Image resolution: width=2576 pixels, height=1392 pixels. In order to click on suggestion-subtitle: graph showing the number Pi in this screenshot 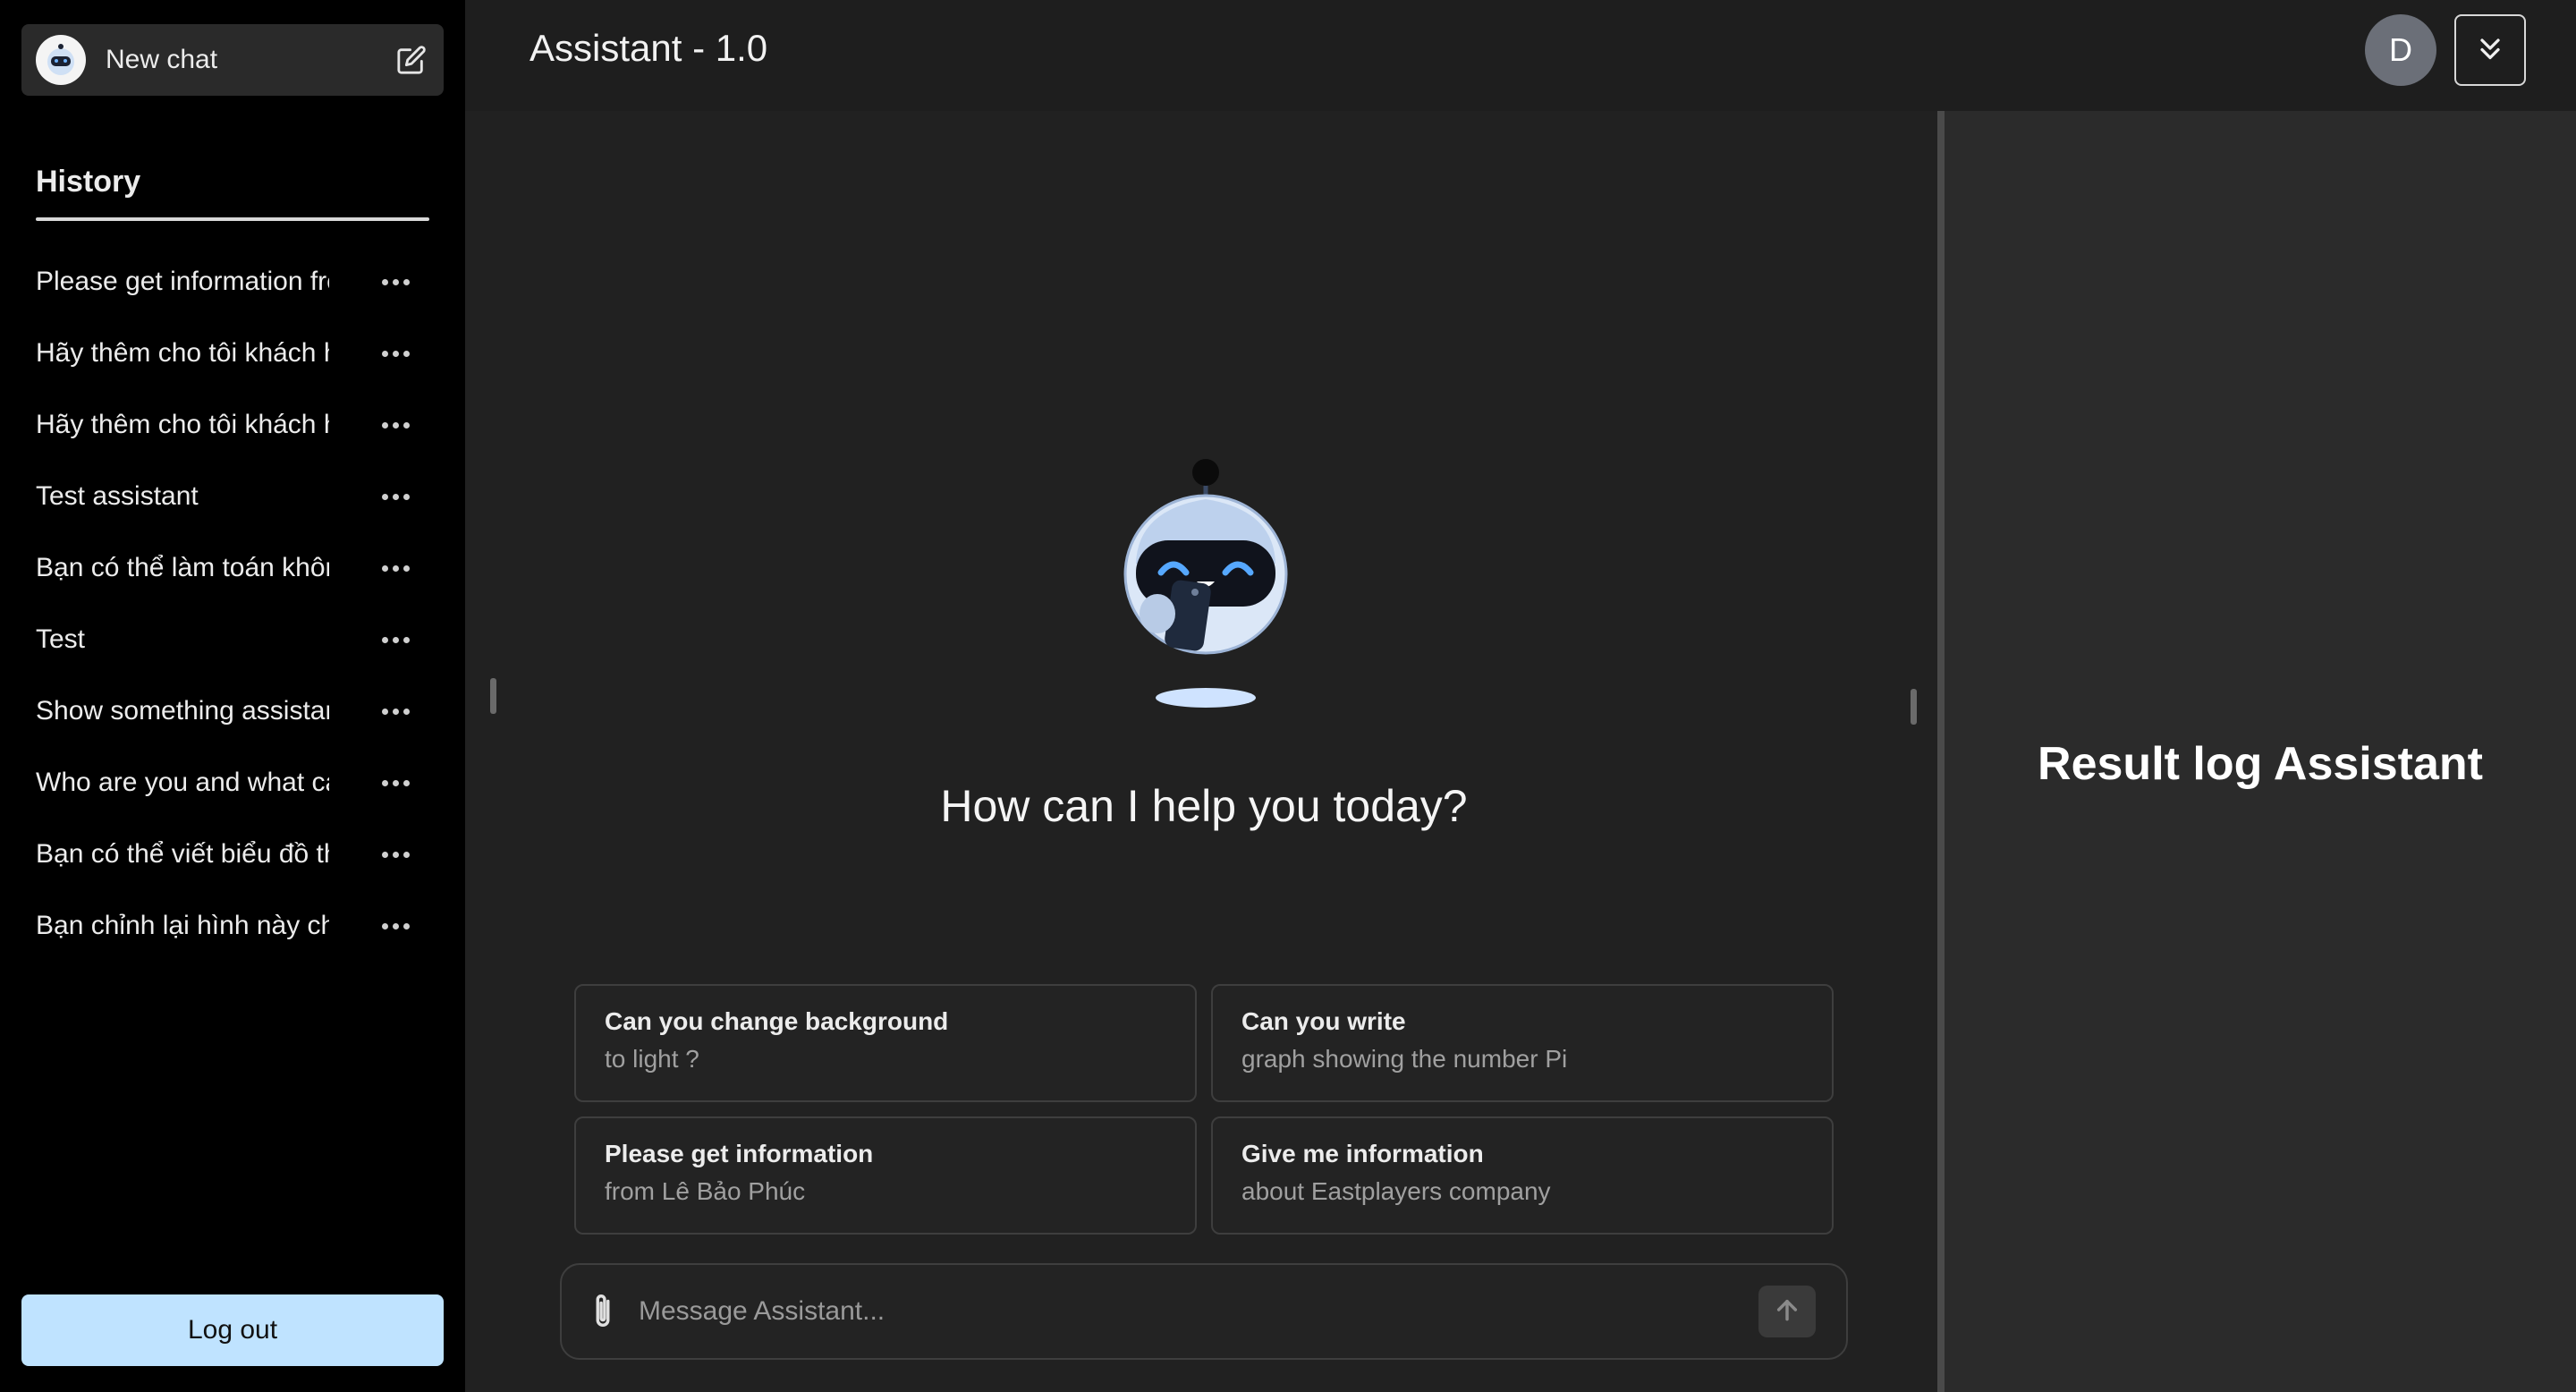, I will do `click(1404, 1059)`.